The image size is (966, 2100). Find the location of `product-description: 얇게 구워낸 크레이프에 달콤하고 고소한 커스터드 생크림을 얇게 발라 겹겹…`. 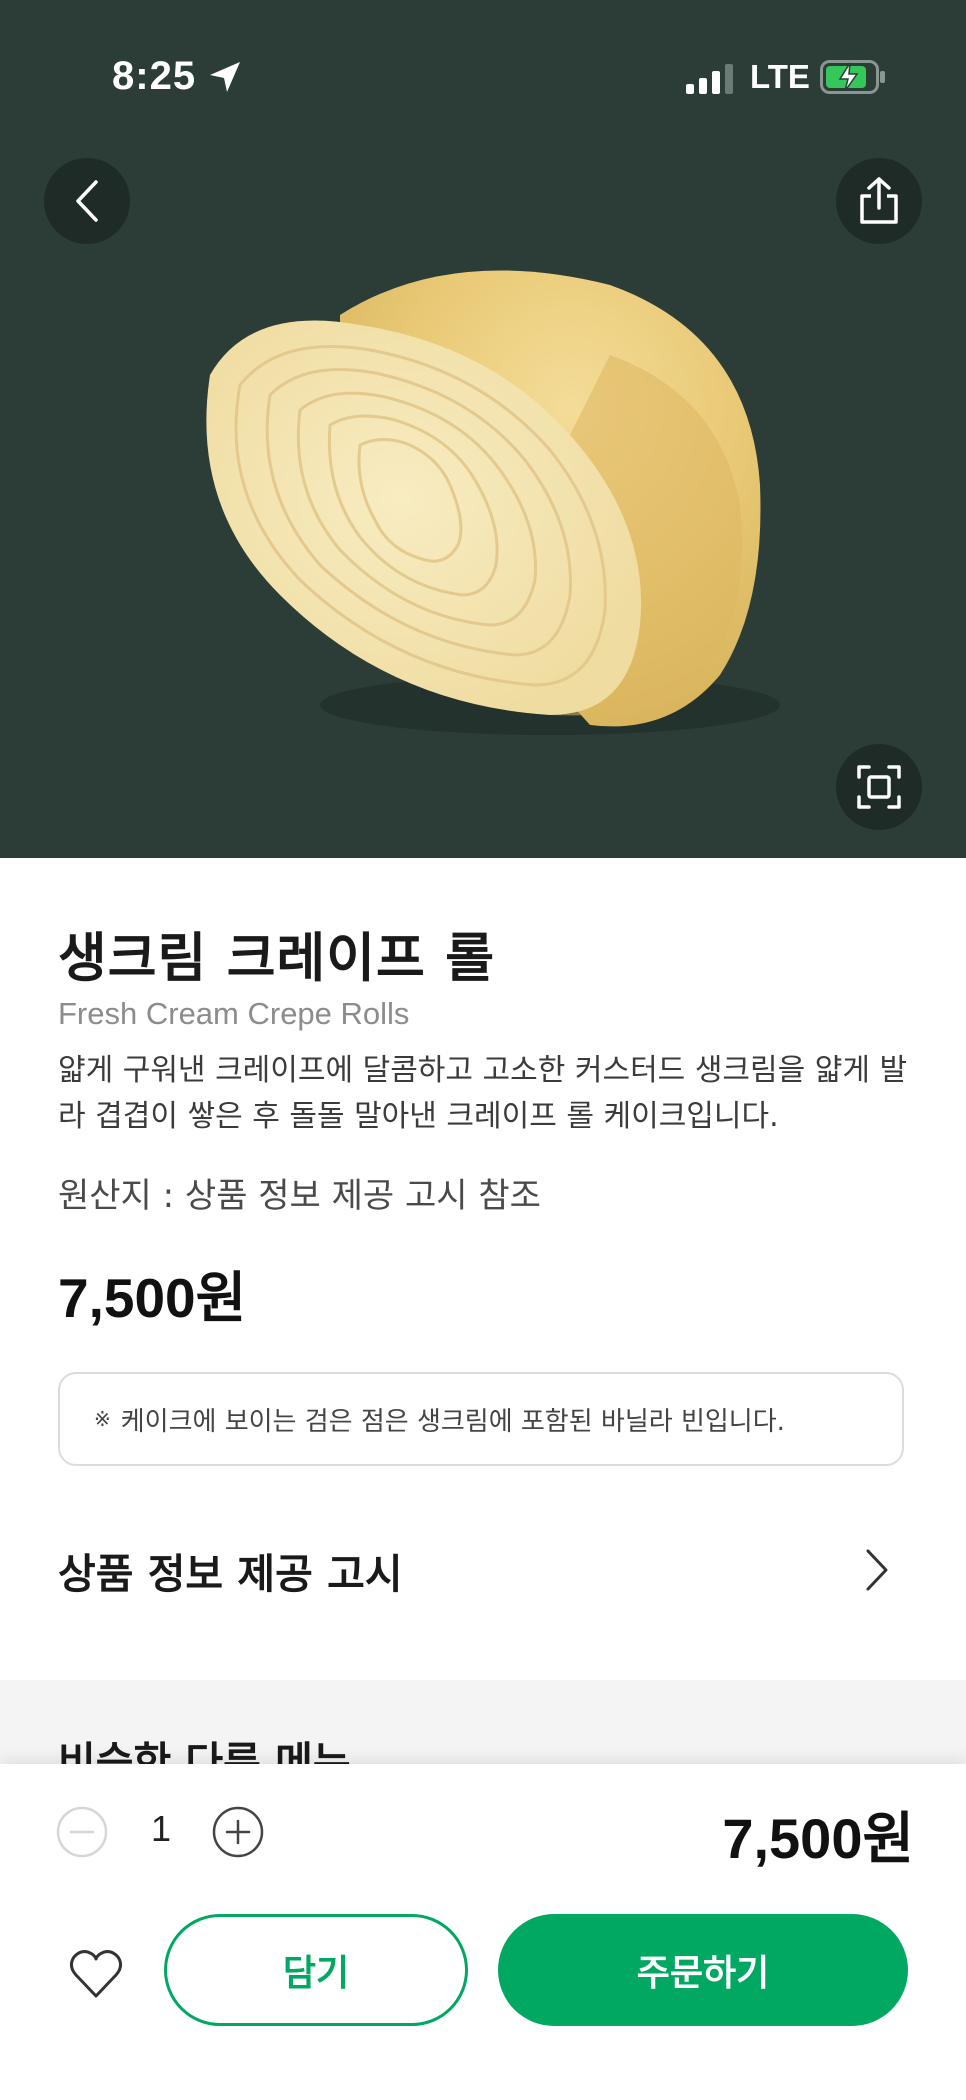

product-description: 얇게 구워낸 크레이프에 달콤하고 고소한 커스터드 생크림을 얇게 발라 겹겹… is located at coordinates (483, 1093).